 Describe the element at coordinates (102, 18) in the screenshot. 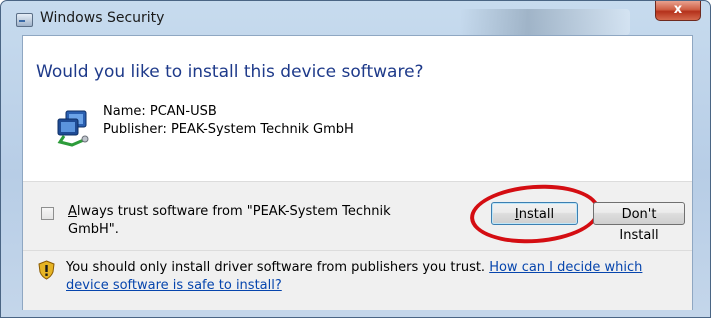

I see `window-title: Windows Security` at that location.